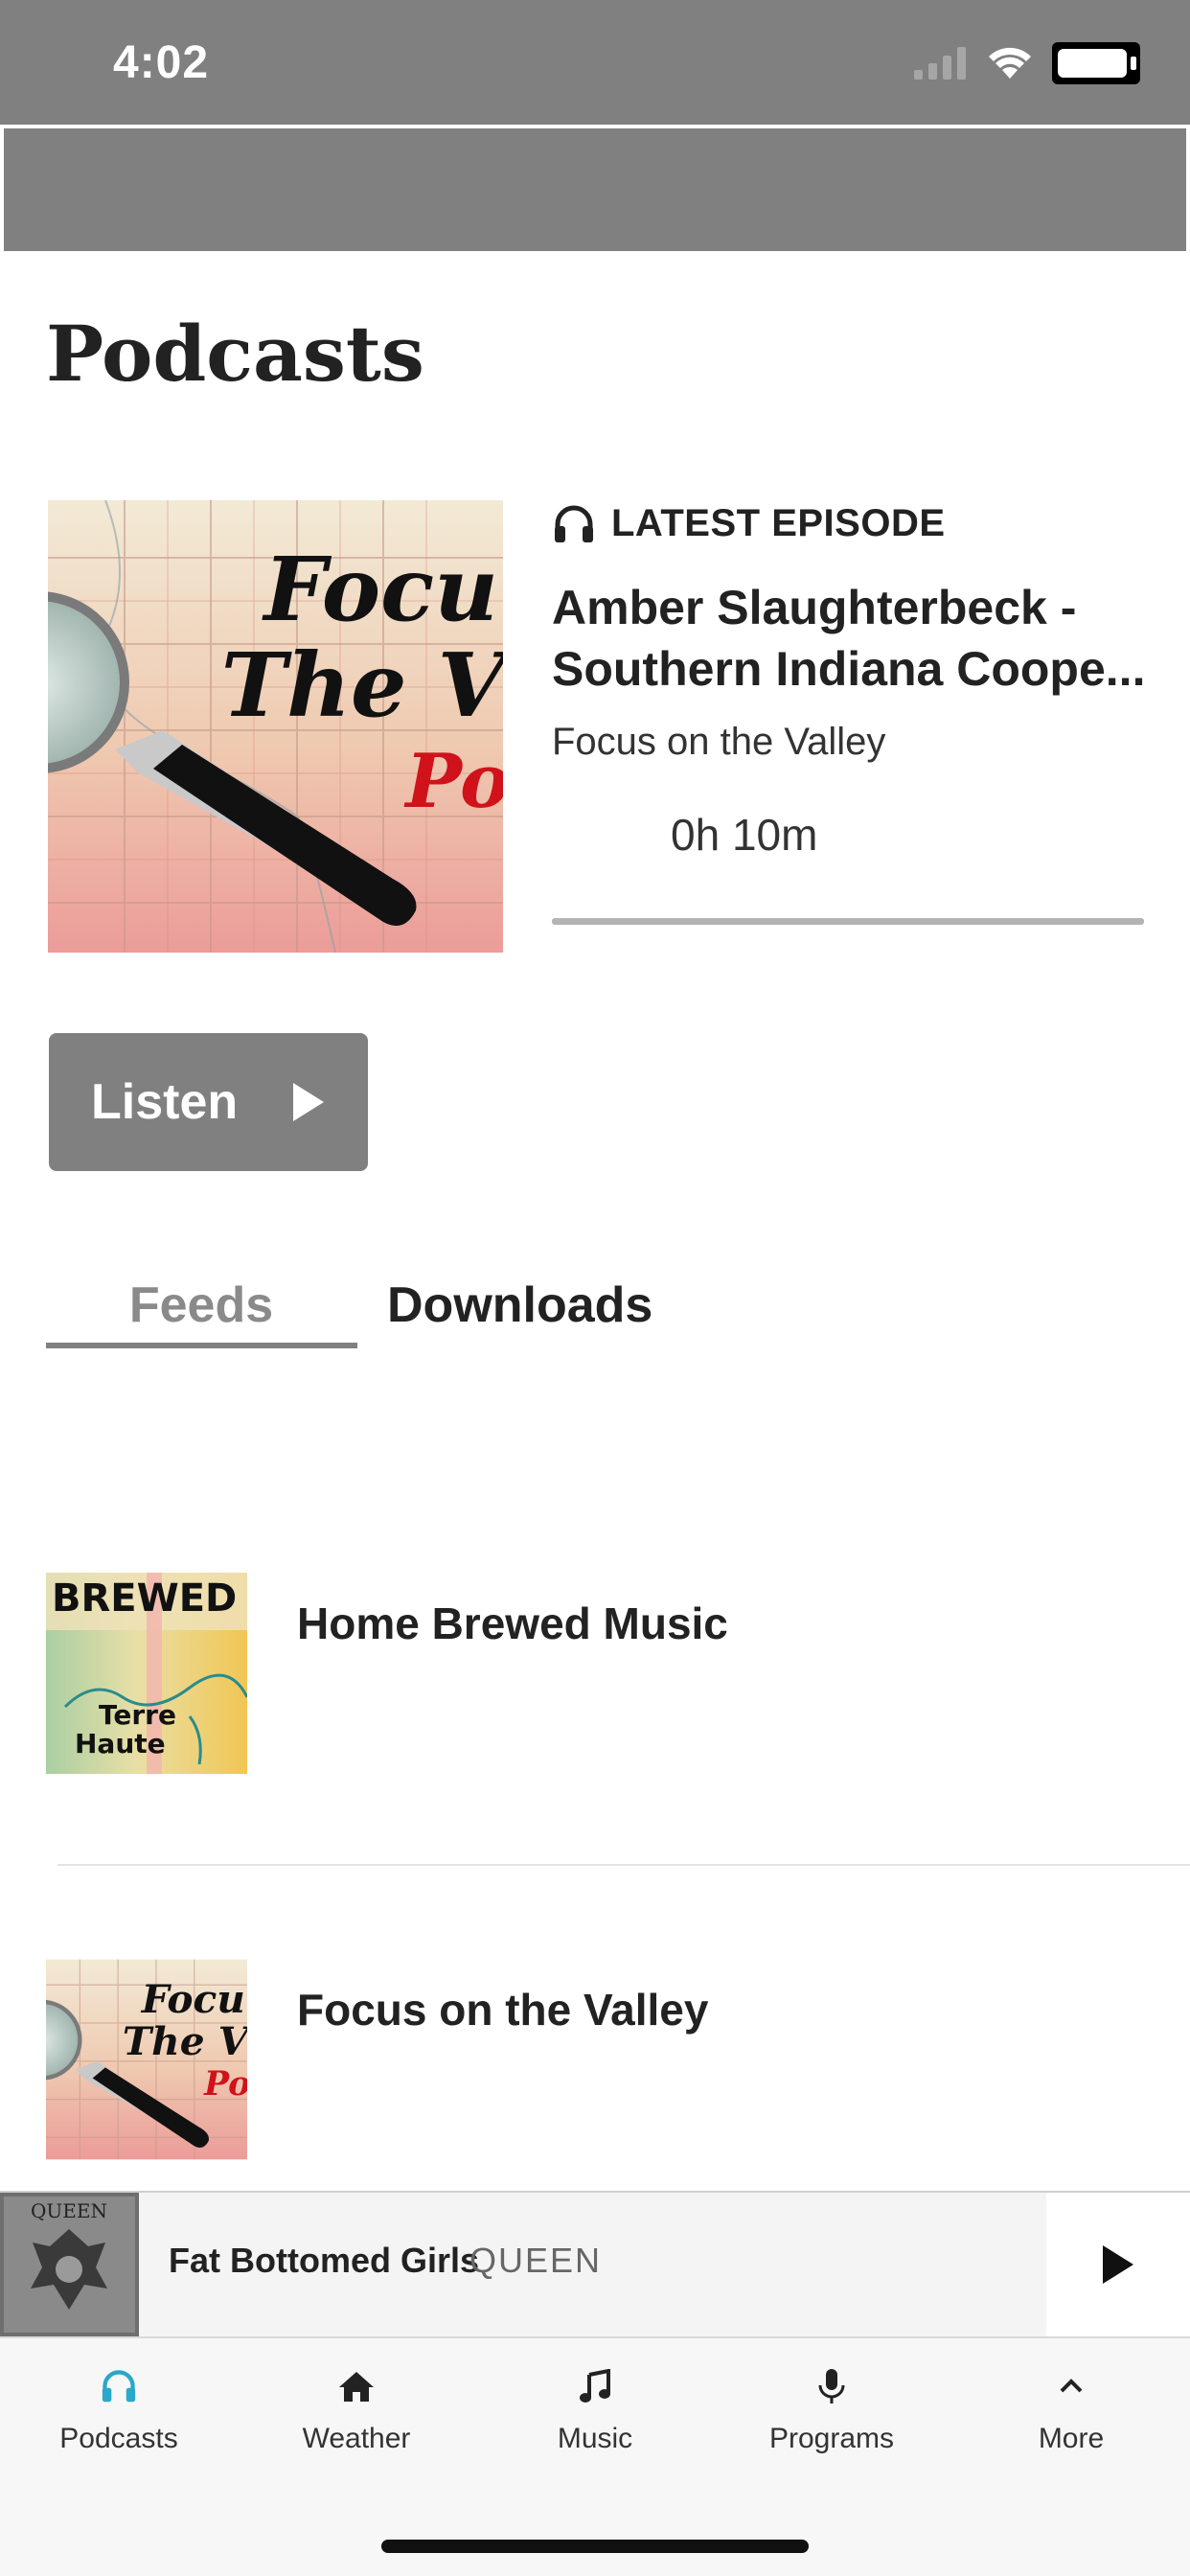 This screenshot has height=2576, width=1190. Describe the element at coordinates (235, 354) in the screenshot. I see `page-title: Podcasts` at that location.